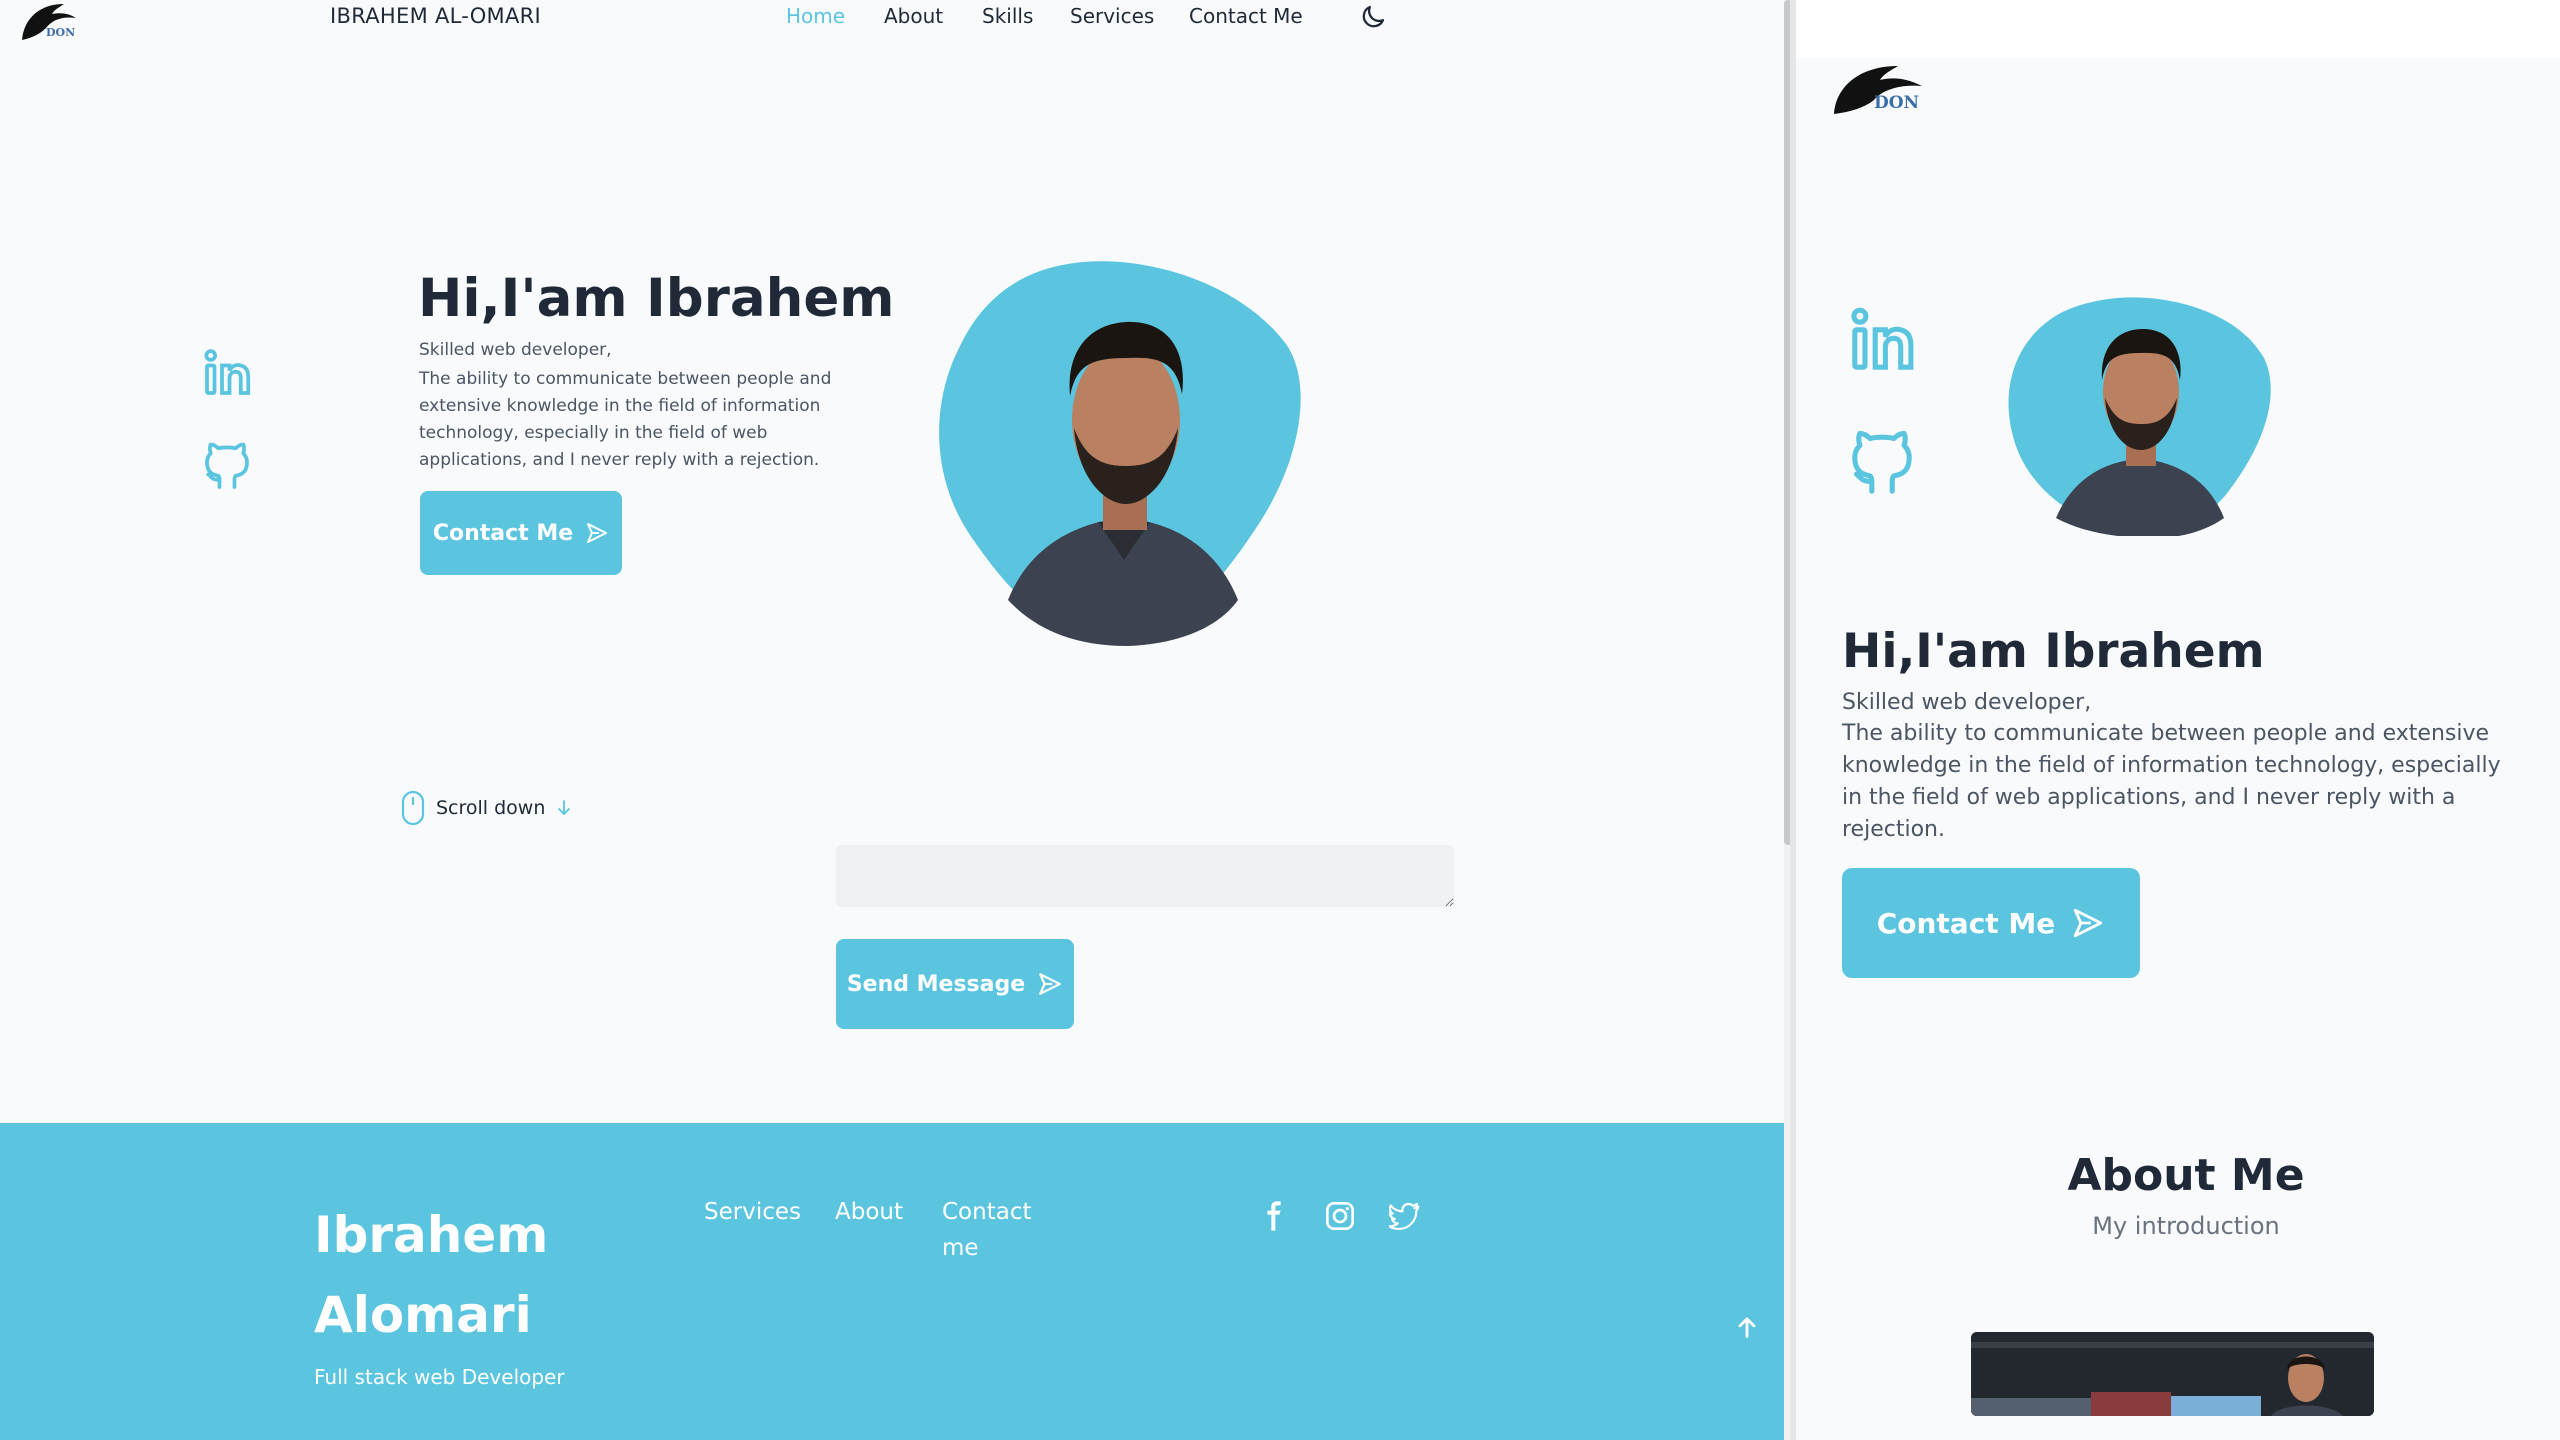  What do you see at coordinates (435, 16) in the screenshot?
I see `brand-name: IBRAHEM AL-OMARI` at bounding box center [435, 16].